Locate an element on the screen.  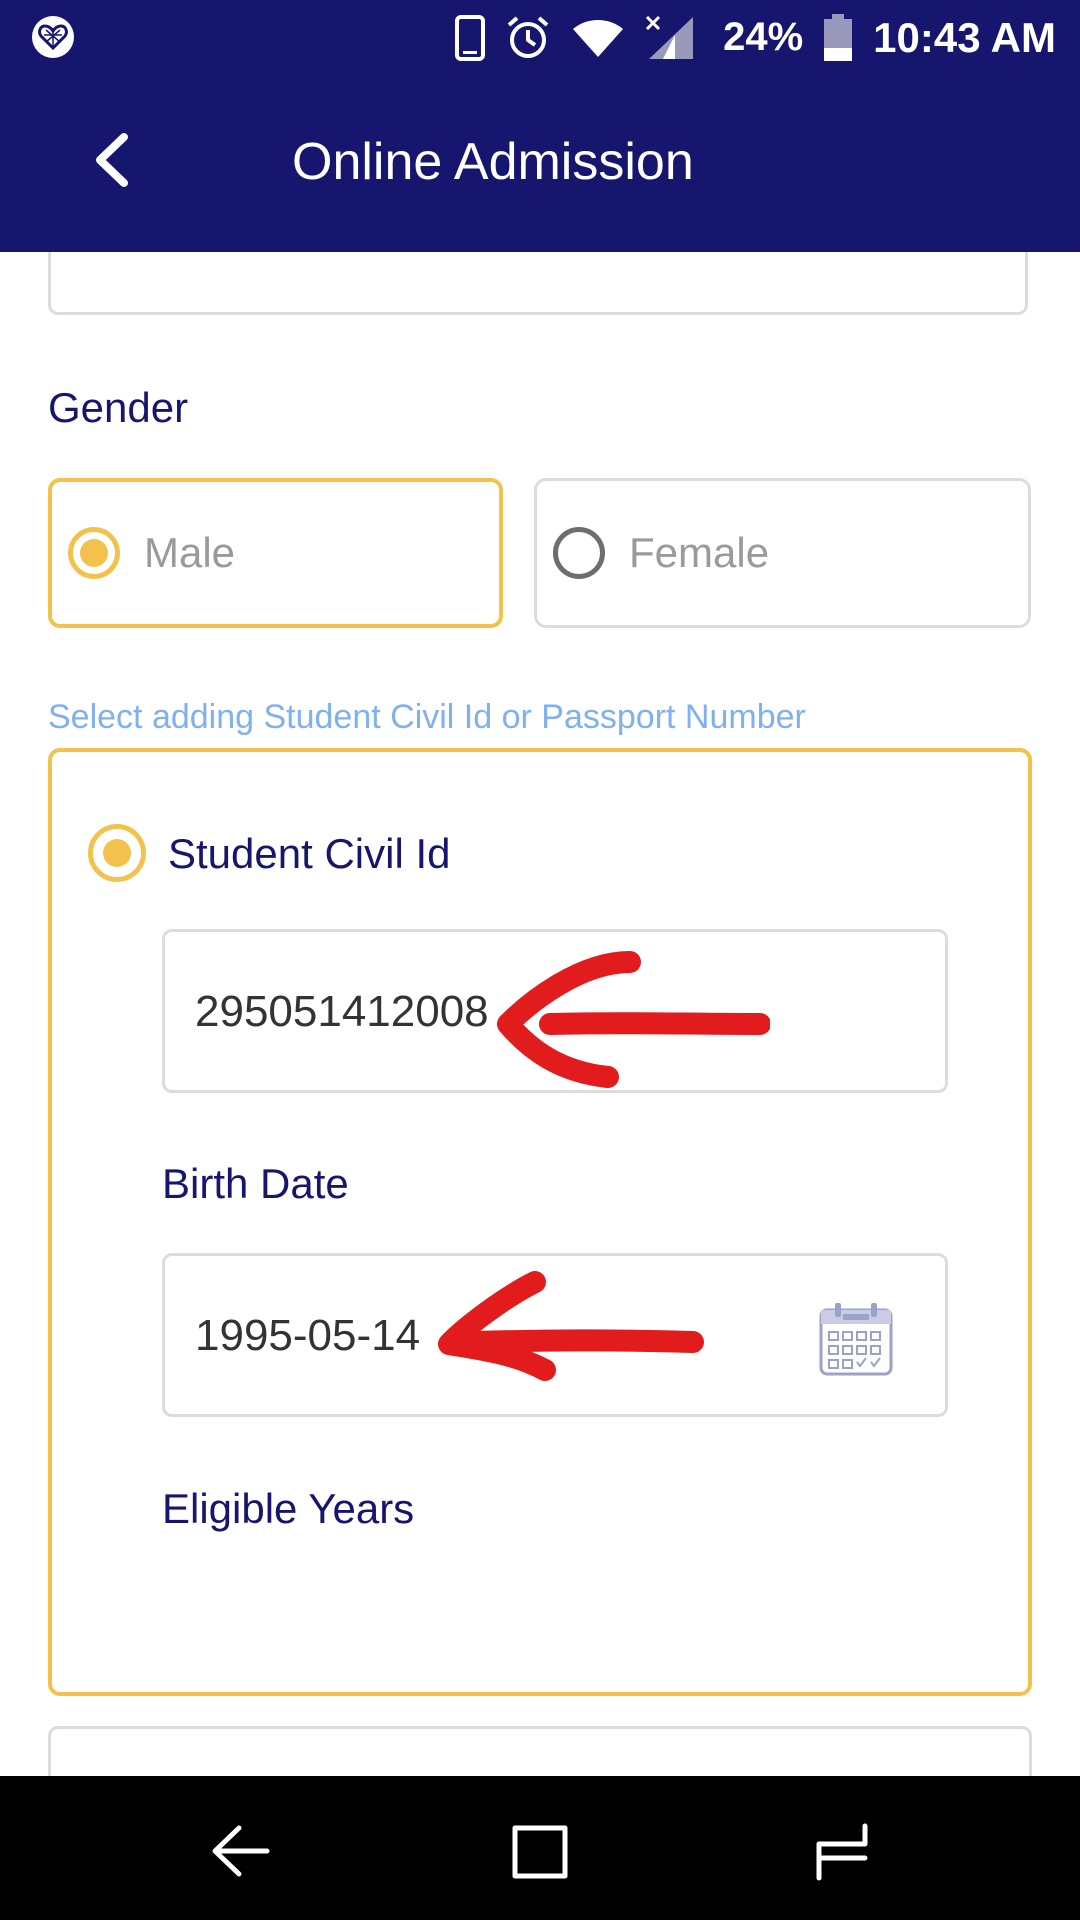
radio-selected-icon is located at coordinates (94, 553).